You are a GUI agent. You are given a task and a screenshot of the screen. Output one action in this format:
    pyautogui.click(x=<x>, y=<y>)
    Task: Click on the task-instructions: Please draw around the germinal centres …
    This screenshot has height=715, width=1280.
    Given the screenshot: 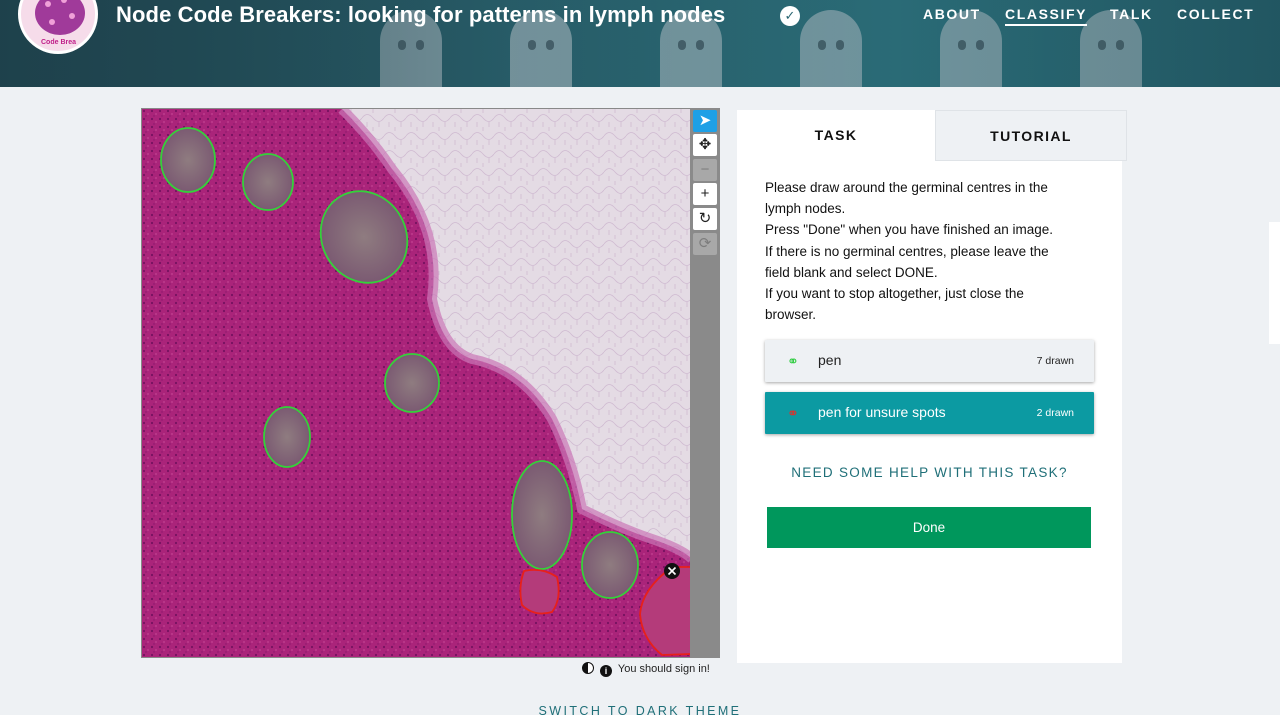 What is the action you would take?
    pyautogui.click(x=909, y=251)
    